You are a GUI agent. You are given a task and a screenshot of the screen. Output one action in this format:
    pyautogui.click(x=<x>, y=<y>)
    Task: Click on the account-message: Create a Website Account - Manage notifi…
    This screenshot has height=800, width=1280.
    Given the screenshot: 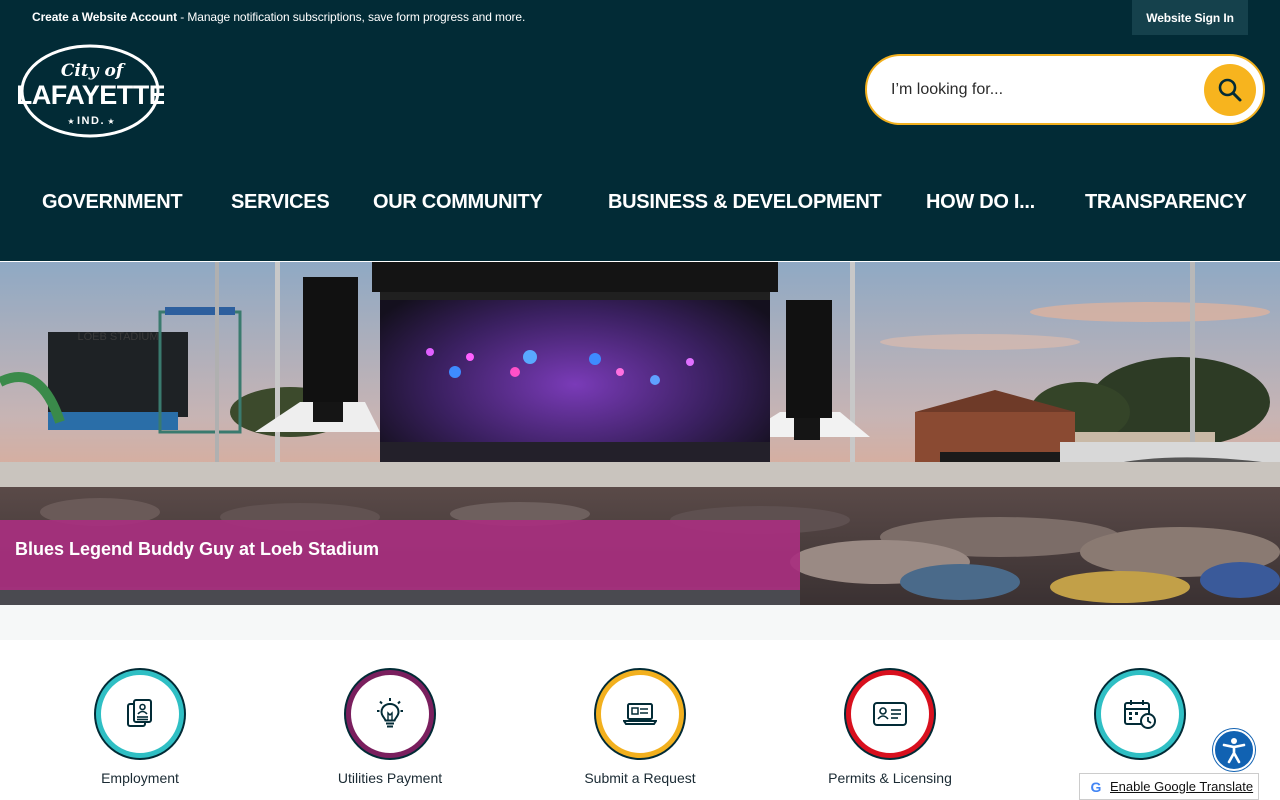 What is the action you would take?
    pyautogui.click(x=278, y=17)
    